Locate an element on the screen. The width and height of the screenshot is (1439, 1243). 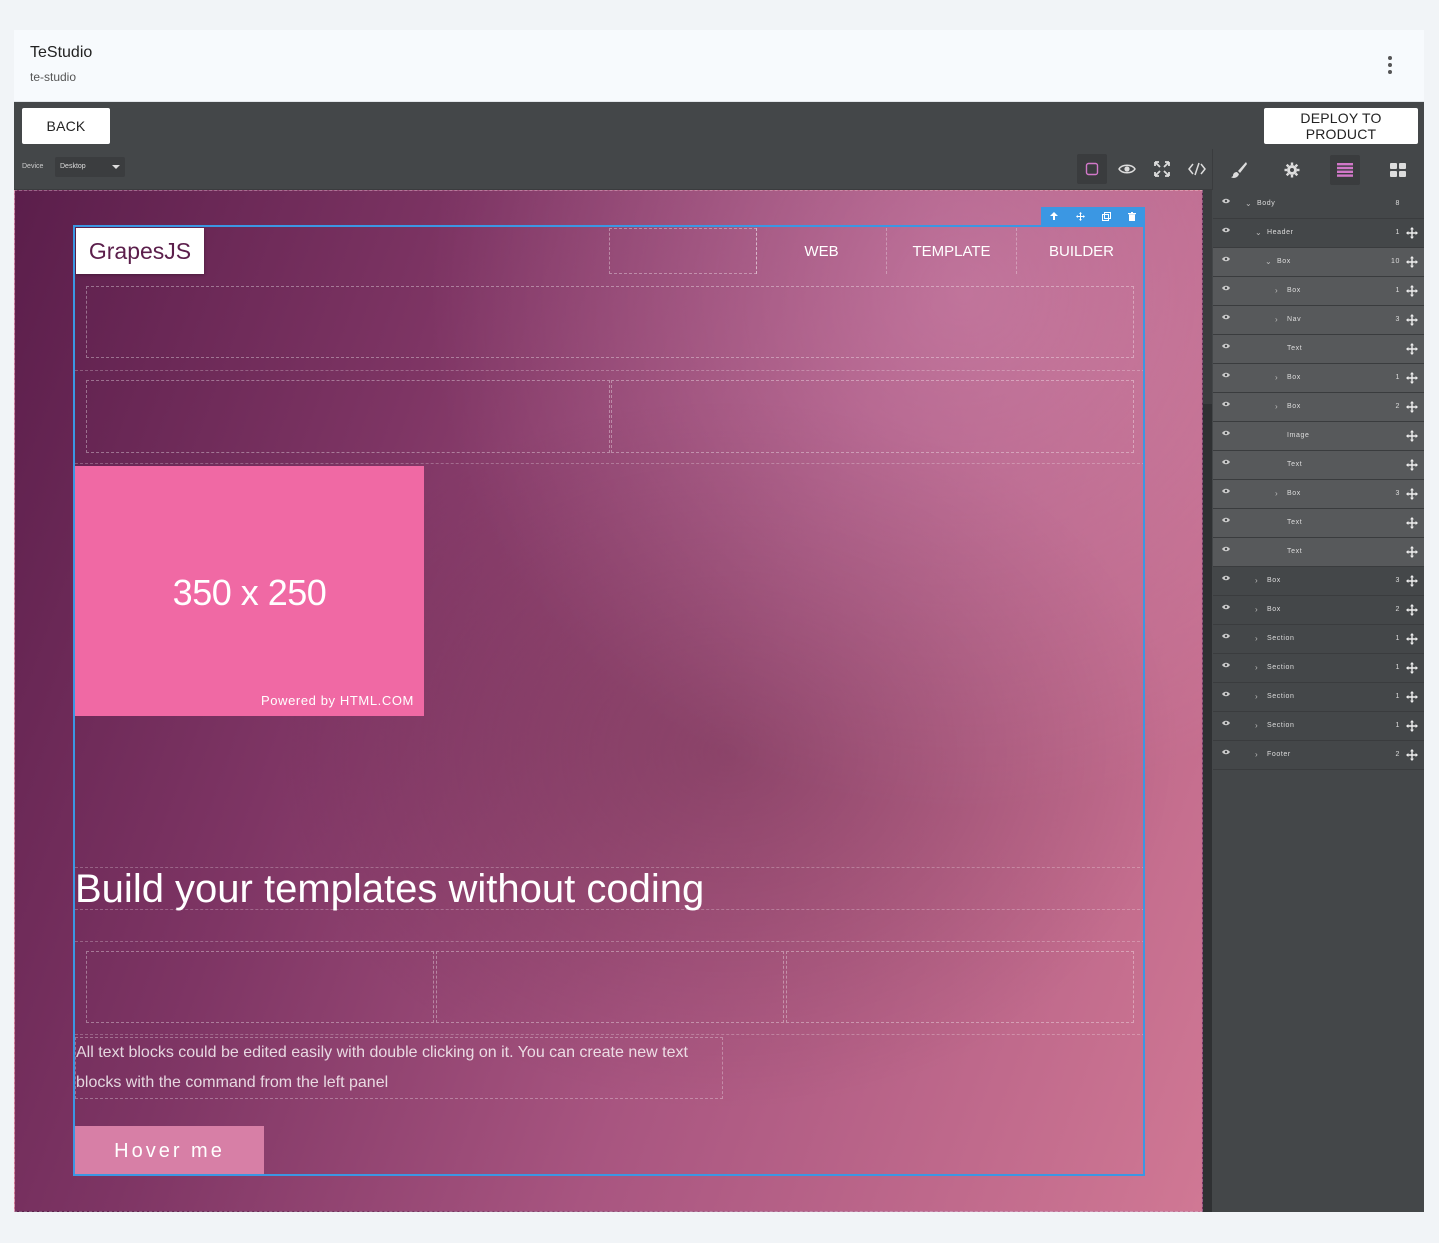
layer-name: Nav is located at coordinates (1294, 319).